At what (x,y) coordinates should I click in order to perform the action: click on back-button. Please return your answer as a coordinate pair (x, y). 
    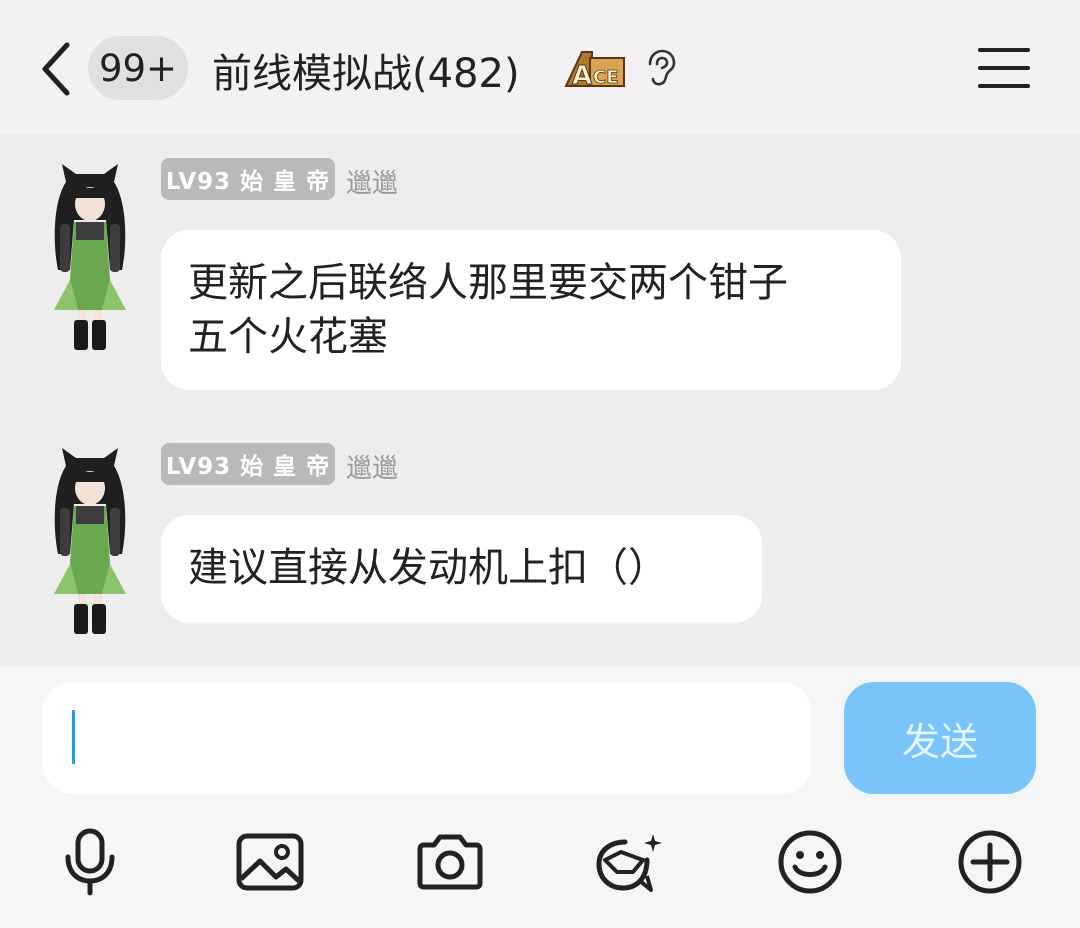
    Looking at the image, I should click on (56, 69).